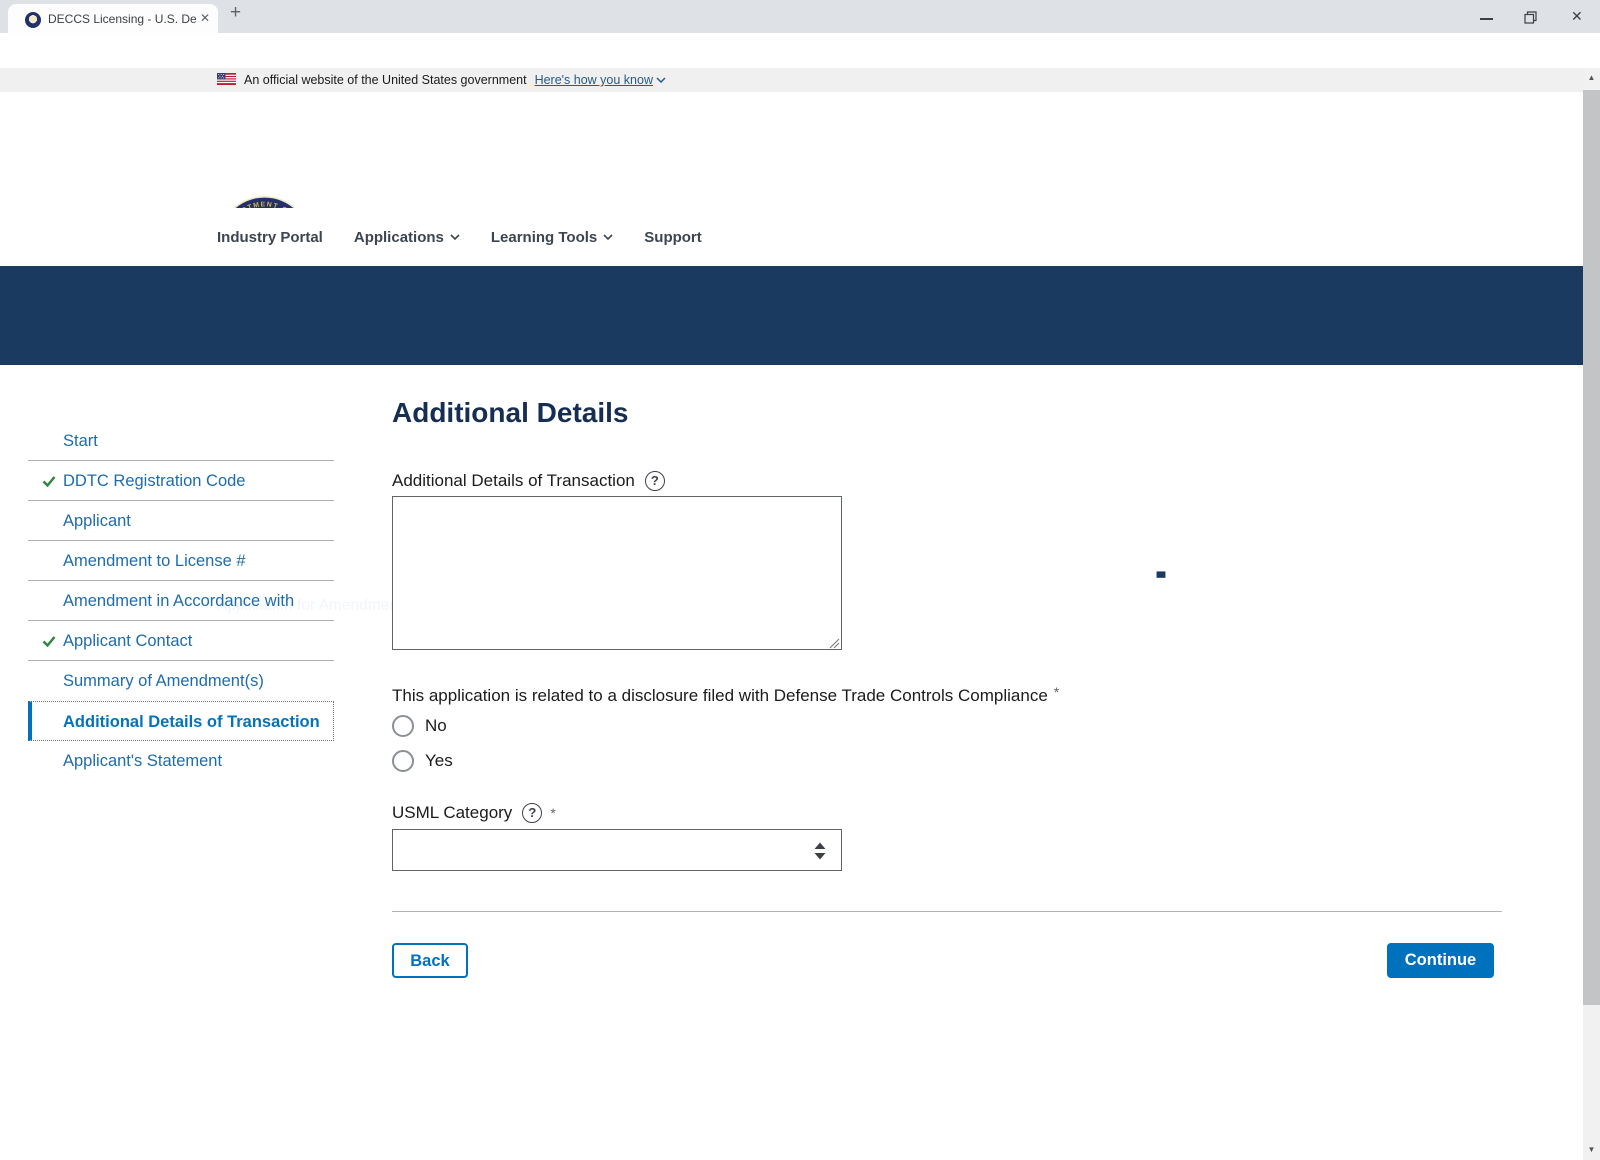  What do you see at coordinates (1486, 19) in the screenshot?
I see `window-minimize-icon` at bounding box center [1486, 19].